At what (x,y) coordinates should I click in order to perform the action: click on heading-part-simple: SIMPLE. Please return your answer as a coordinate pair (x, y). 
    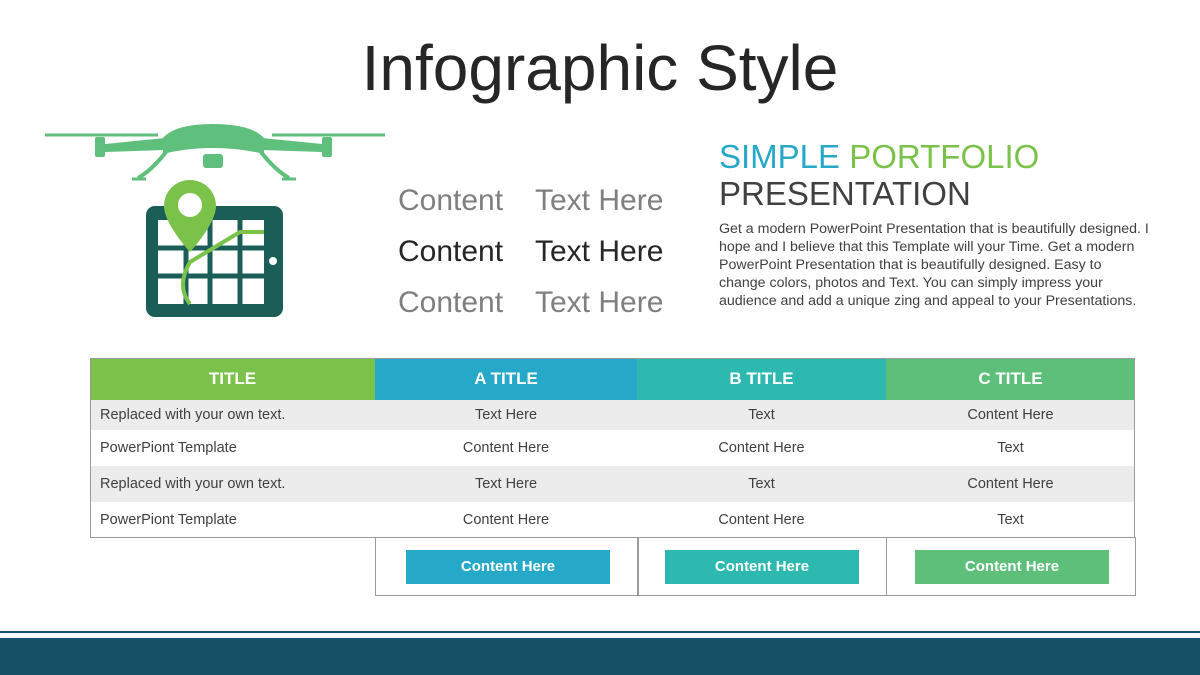
    Looking at the image, I should click on (780, 156).